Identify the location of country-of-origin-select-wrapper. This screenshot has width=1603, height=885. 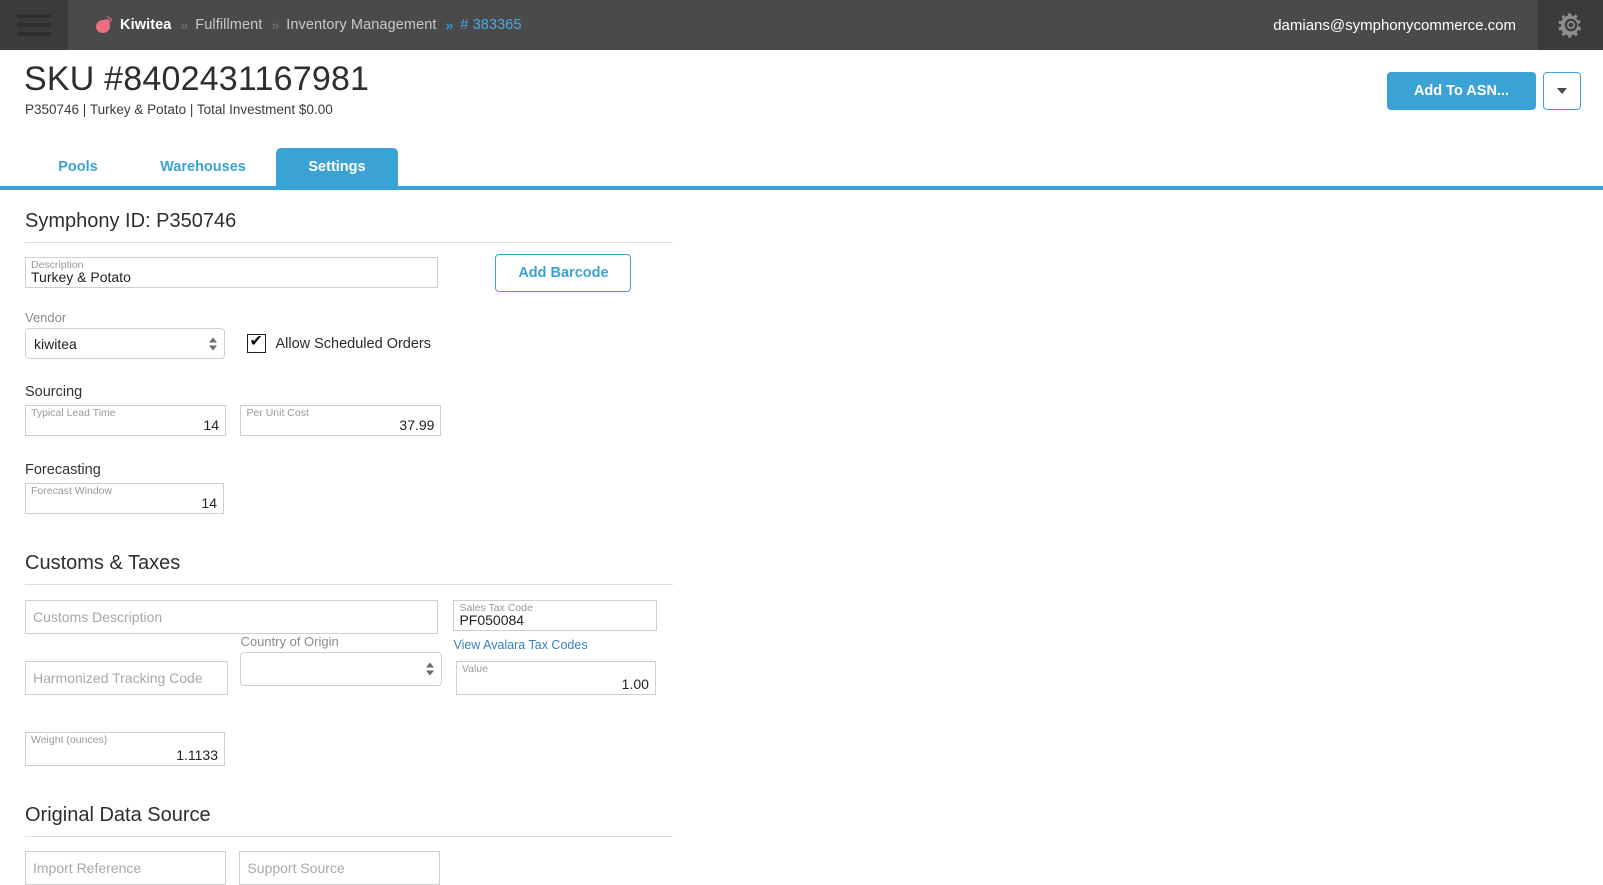
(341, 669).